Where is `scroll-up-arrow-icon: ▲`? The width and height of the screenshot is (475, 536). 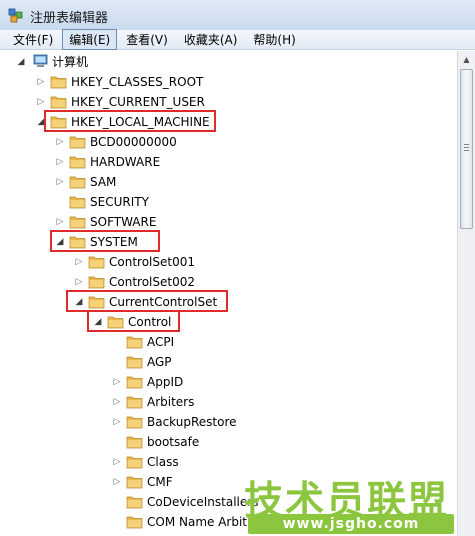 scroll-up-arrow-icon: ▲ is located at coordinates (466, 60).